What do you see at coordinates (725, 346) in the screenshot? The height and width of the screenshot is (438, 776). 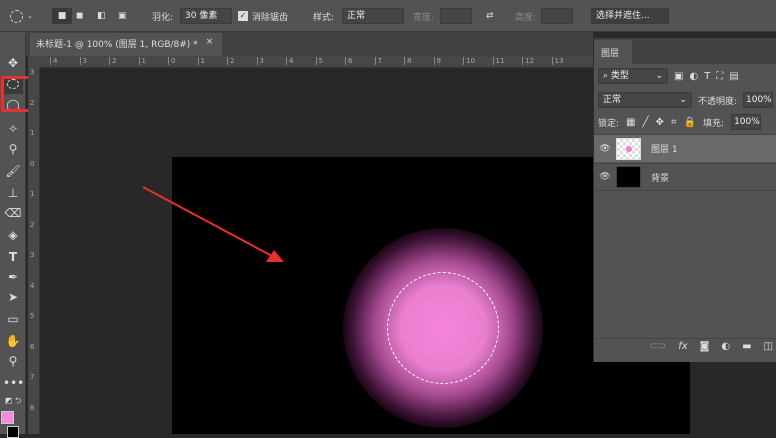 I see `adjustment-layer-icon: ◐` at bounding box center [725, 346].